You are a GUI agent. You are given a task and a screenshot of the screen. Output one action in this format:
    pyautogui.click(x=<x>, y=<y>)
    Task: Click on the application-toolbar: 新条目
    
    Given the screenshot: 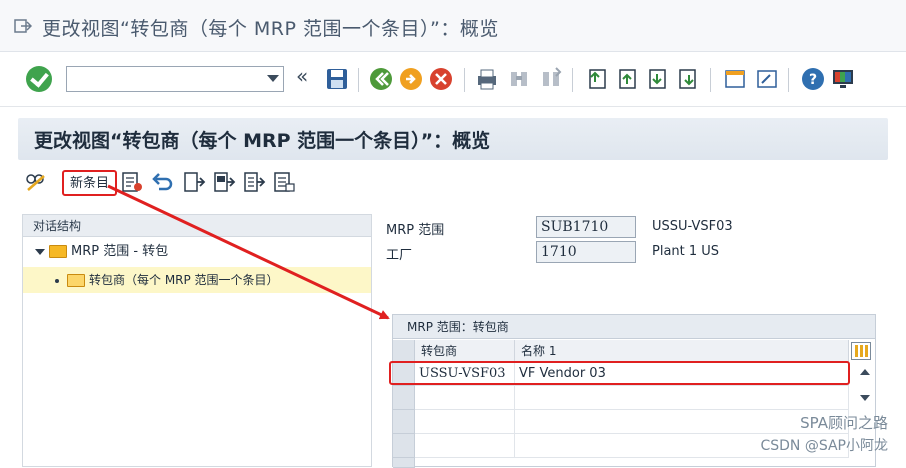 What is the action you would take?
    pyautogui.click(x=453, y=184)
    